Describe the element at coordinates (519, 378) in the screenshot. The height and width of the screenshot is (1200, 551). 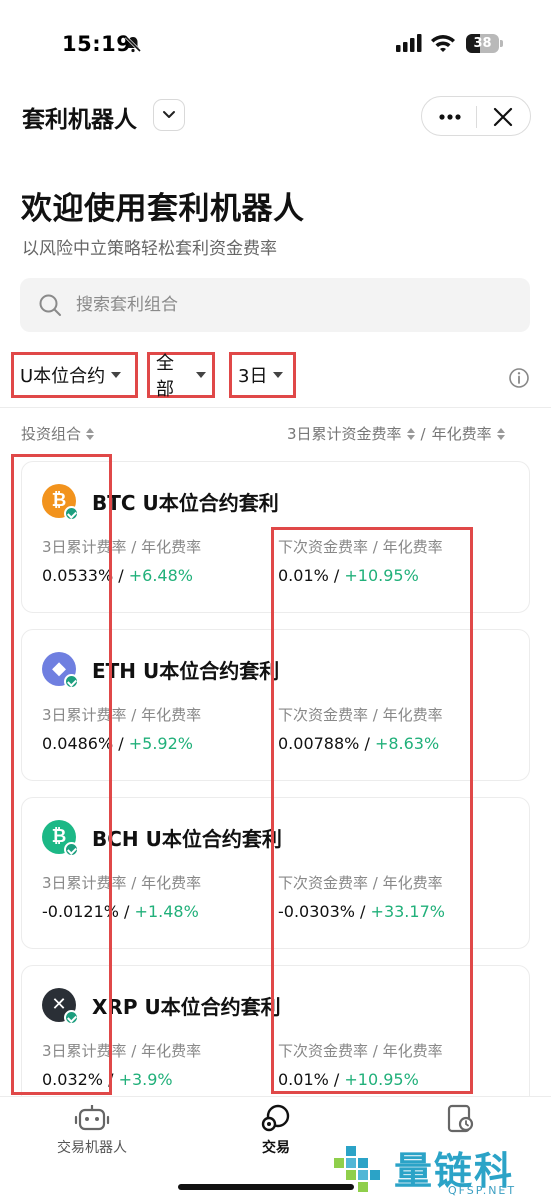
I see `info-icon` at that location.